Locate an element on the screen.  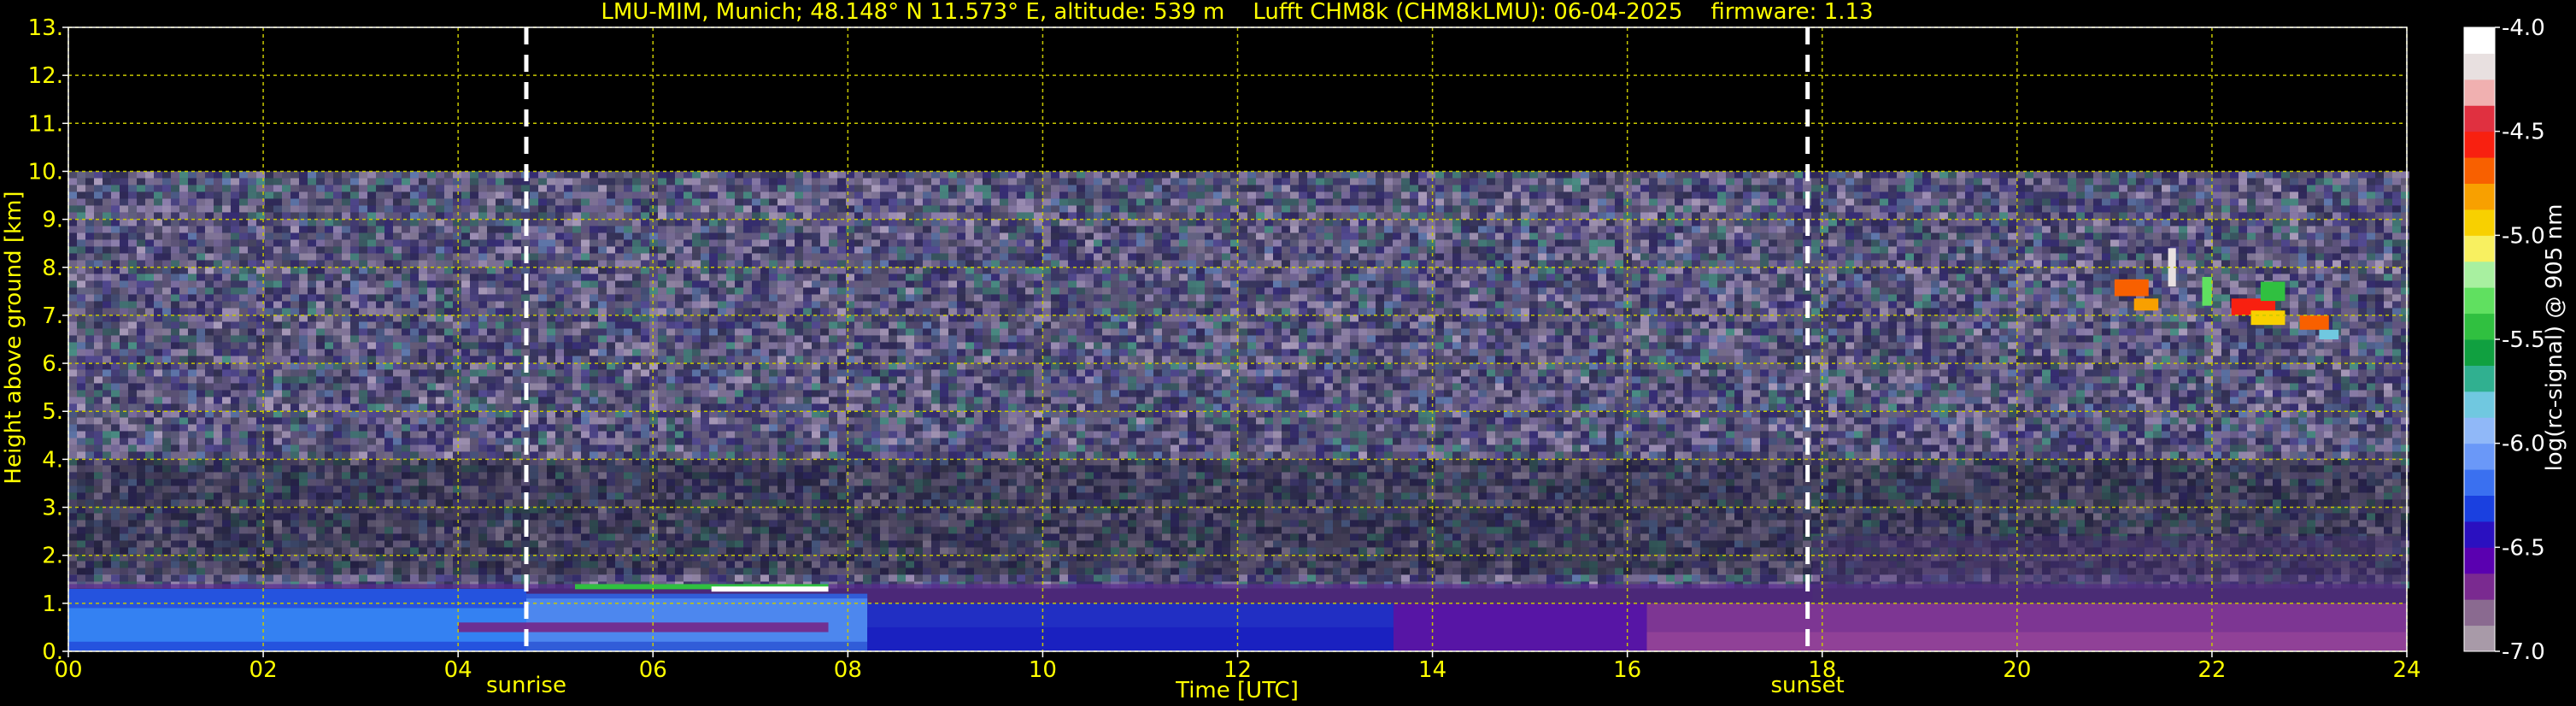
colorbar-tick-label-1: -6.5 is located at coordinates (2523, 548).